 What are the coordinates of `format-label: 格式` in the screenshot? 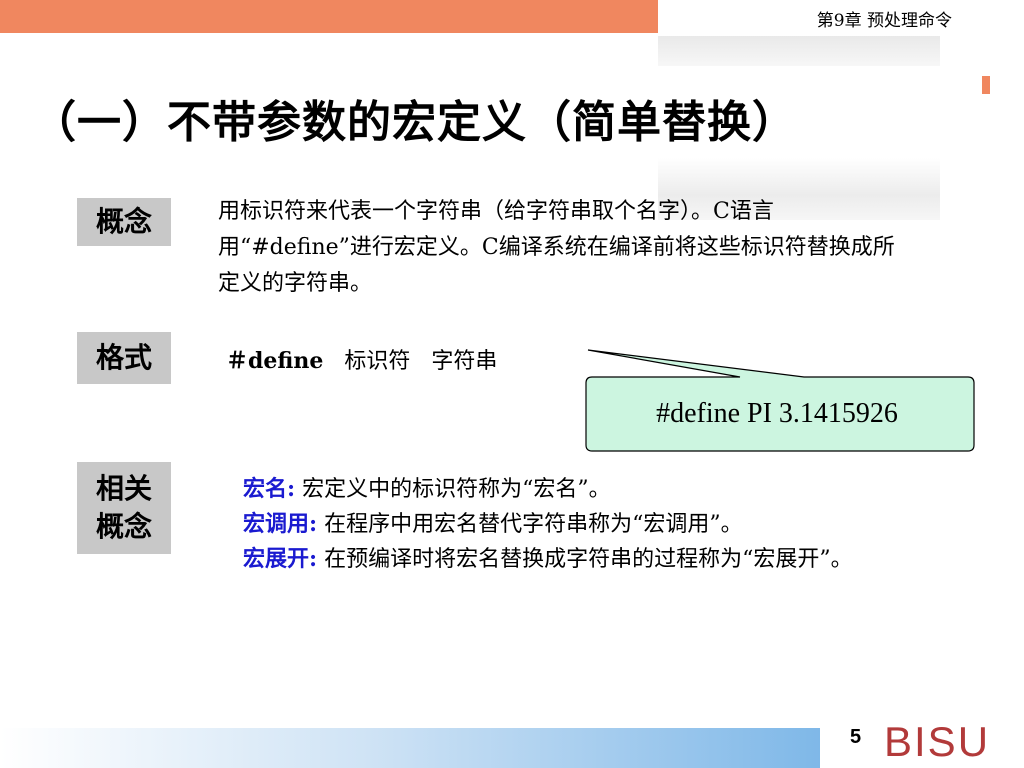 It's located at (124, 358).